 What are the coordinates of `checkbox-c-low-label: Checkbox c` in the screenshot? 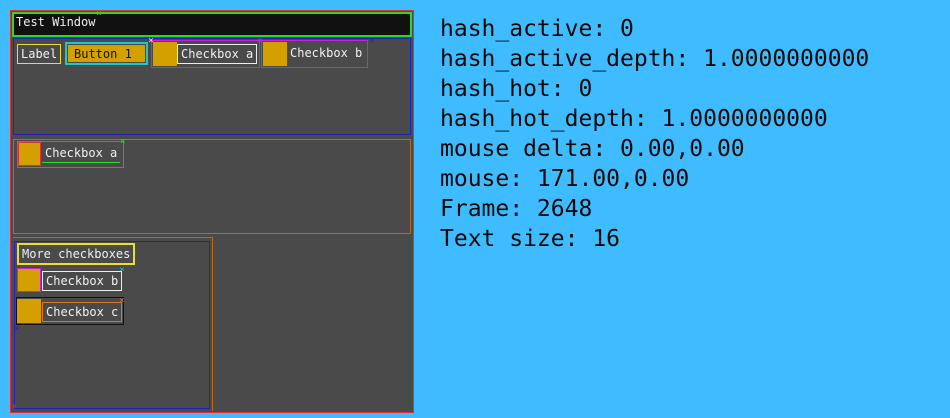 It's located at (82, 312).